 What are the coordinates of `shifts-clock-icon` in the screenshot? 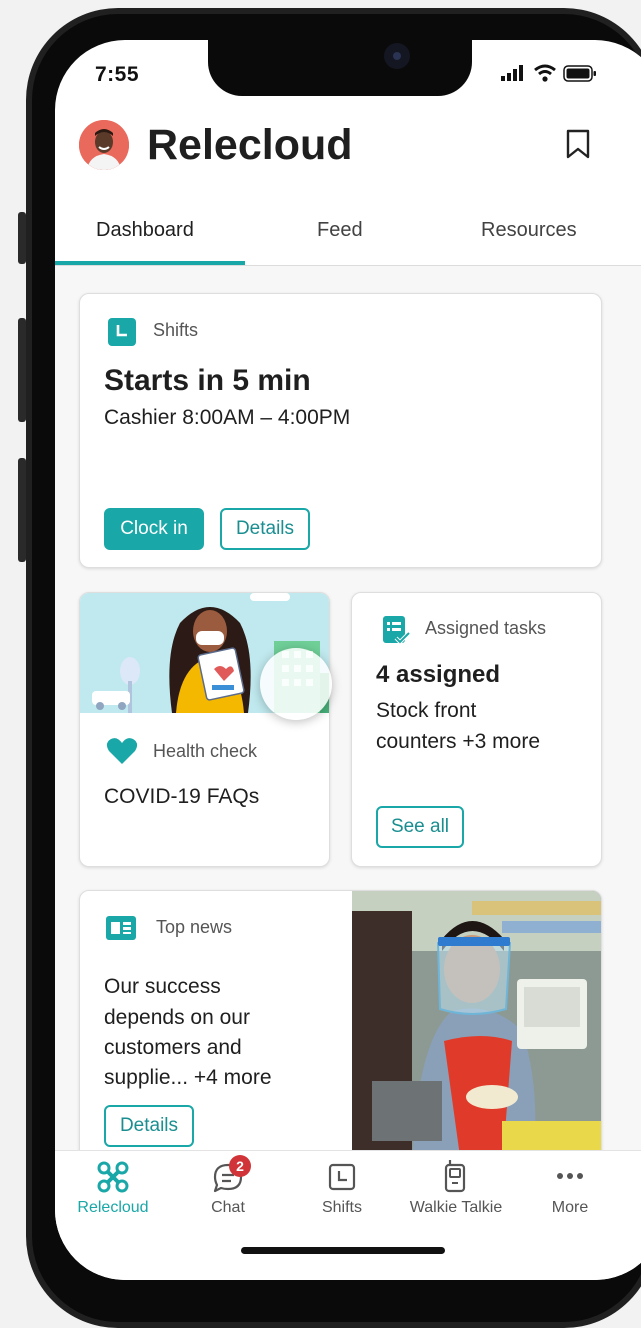 It's located at (122, 332).